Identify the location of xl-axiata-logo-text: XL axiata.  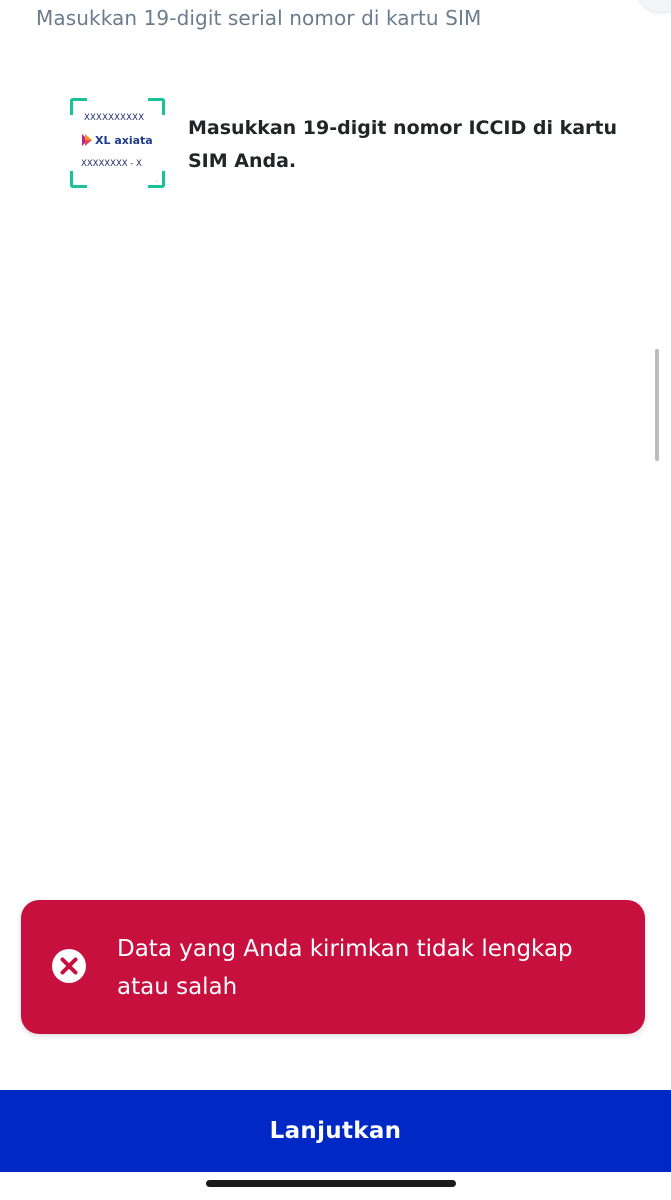
(124, 140).